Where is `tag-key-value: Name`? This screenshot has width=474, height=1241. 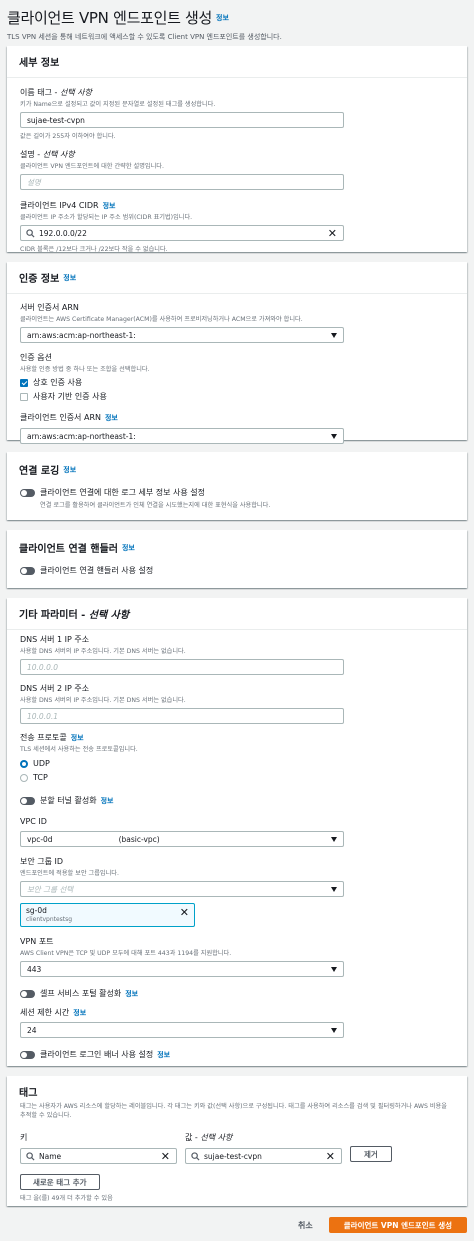 tag-key-value: Name is located at coordinates (50, 1156).